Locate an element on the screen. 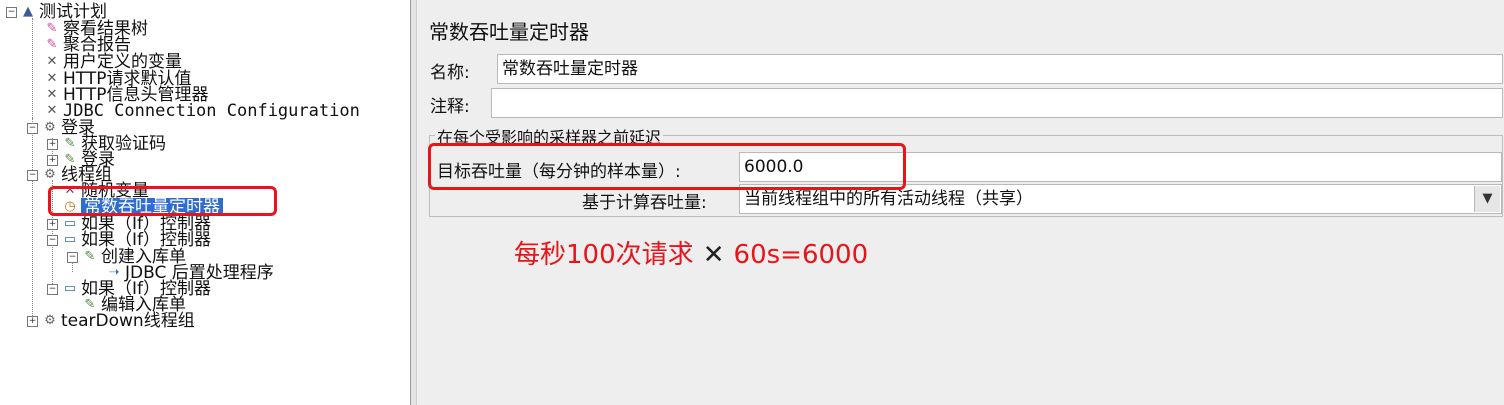 The width and height of the screenshot is (1504, 405). based-on-label: 基于计算吞吐量: is located at coordinates (644, 203).